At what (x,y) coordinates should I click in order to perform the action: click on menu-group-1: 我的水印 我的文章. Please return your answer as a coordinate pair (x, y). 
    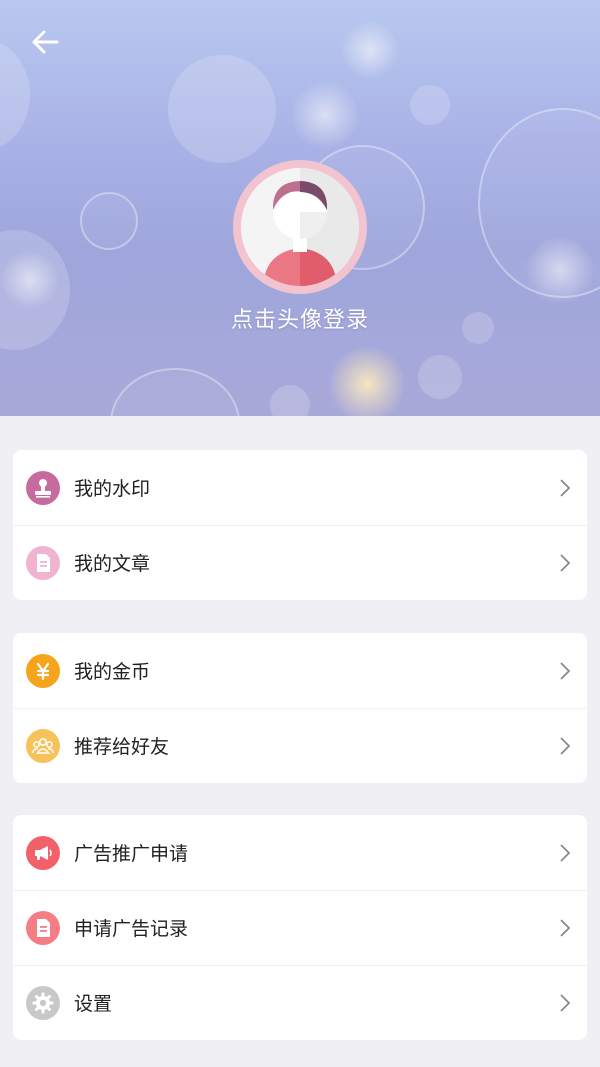
    Looking at the image, I should click on (300, 525).